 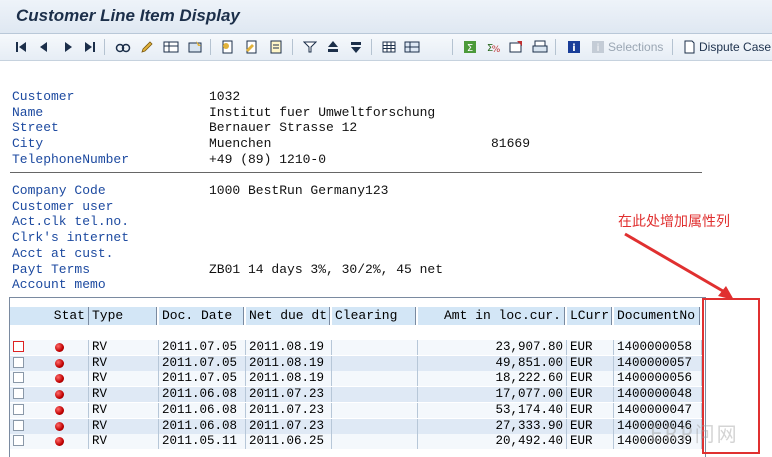 I want to click on dispute-case-icon, so click(x=689, y=46).